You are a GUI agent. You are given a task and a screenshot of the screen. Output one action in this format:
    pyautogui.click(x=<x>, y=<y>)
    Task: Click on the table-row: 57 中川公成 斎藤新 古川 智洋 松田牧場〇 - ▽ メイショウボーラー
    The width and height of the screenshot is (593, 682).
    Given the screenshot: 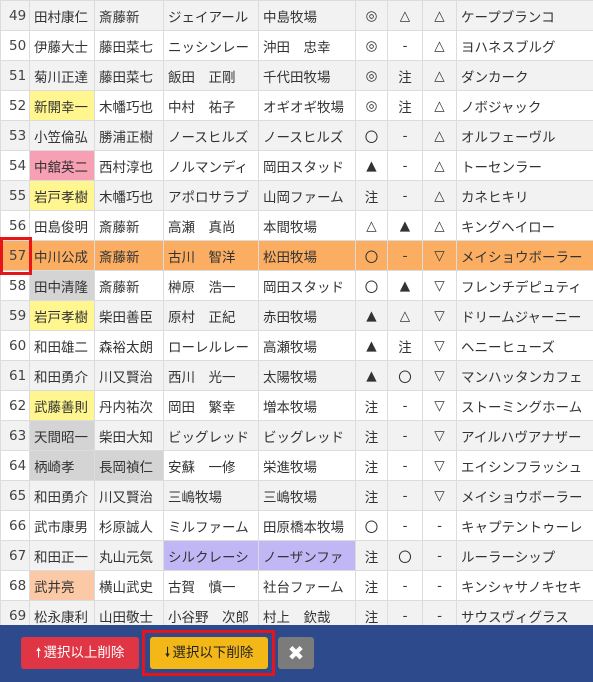 What is the action you would take?
    pyautogui.click(x=296, y=255)
    